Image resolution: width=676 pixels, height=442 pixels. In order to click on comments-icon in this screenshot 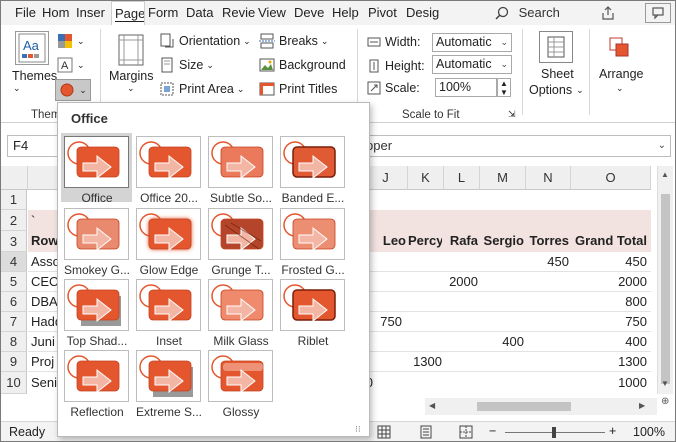, I will do `click(658, 13)`.